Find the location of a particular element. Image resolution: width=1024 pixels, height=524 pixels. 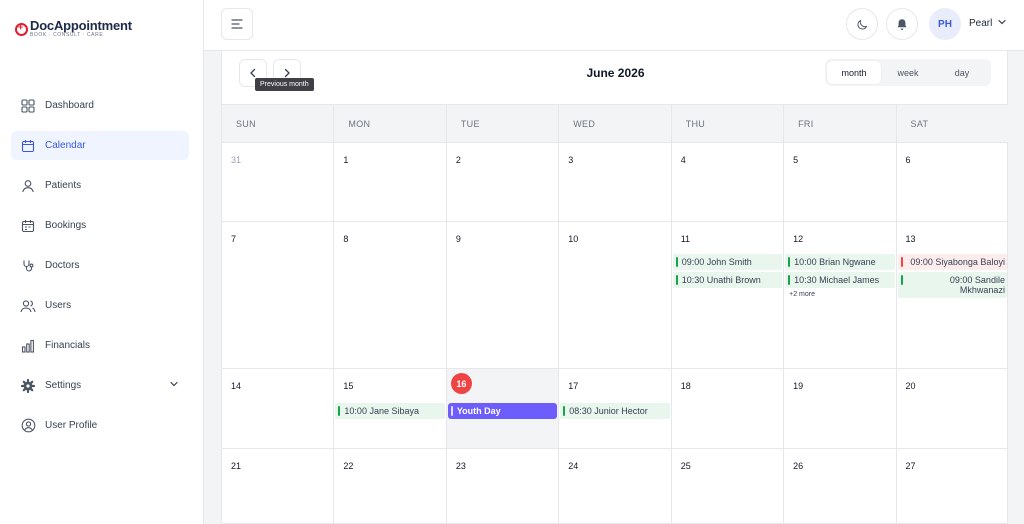

appointment-event: 08:30 Junior Hector is located at coordinates (615, 411).